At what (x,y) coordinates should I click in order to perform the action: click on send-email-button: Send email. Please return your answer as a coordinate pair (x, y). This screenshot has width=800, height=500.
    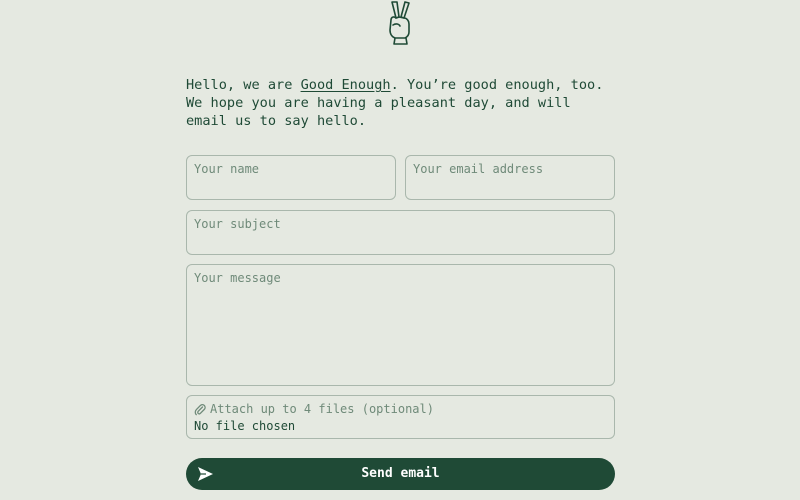
    Looking at the image, I should click on (400, 474).